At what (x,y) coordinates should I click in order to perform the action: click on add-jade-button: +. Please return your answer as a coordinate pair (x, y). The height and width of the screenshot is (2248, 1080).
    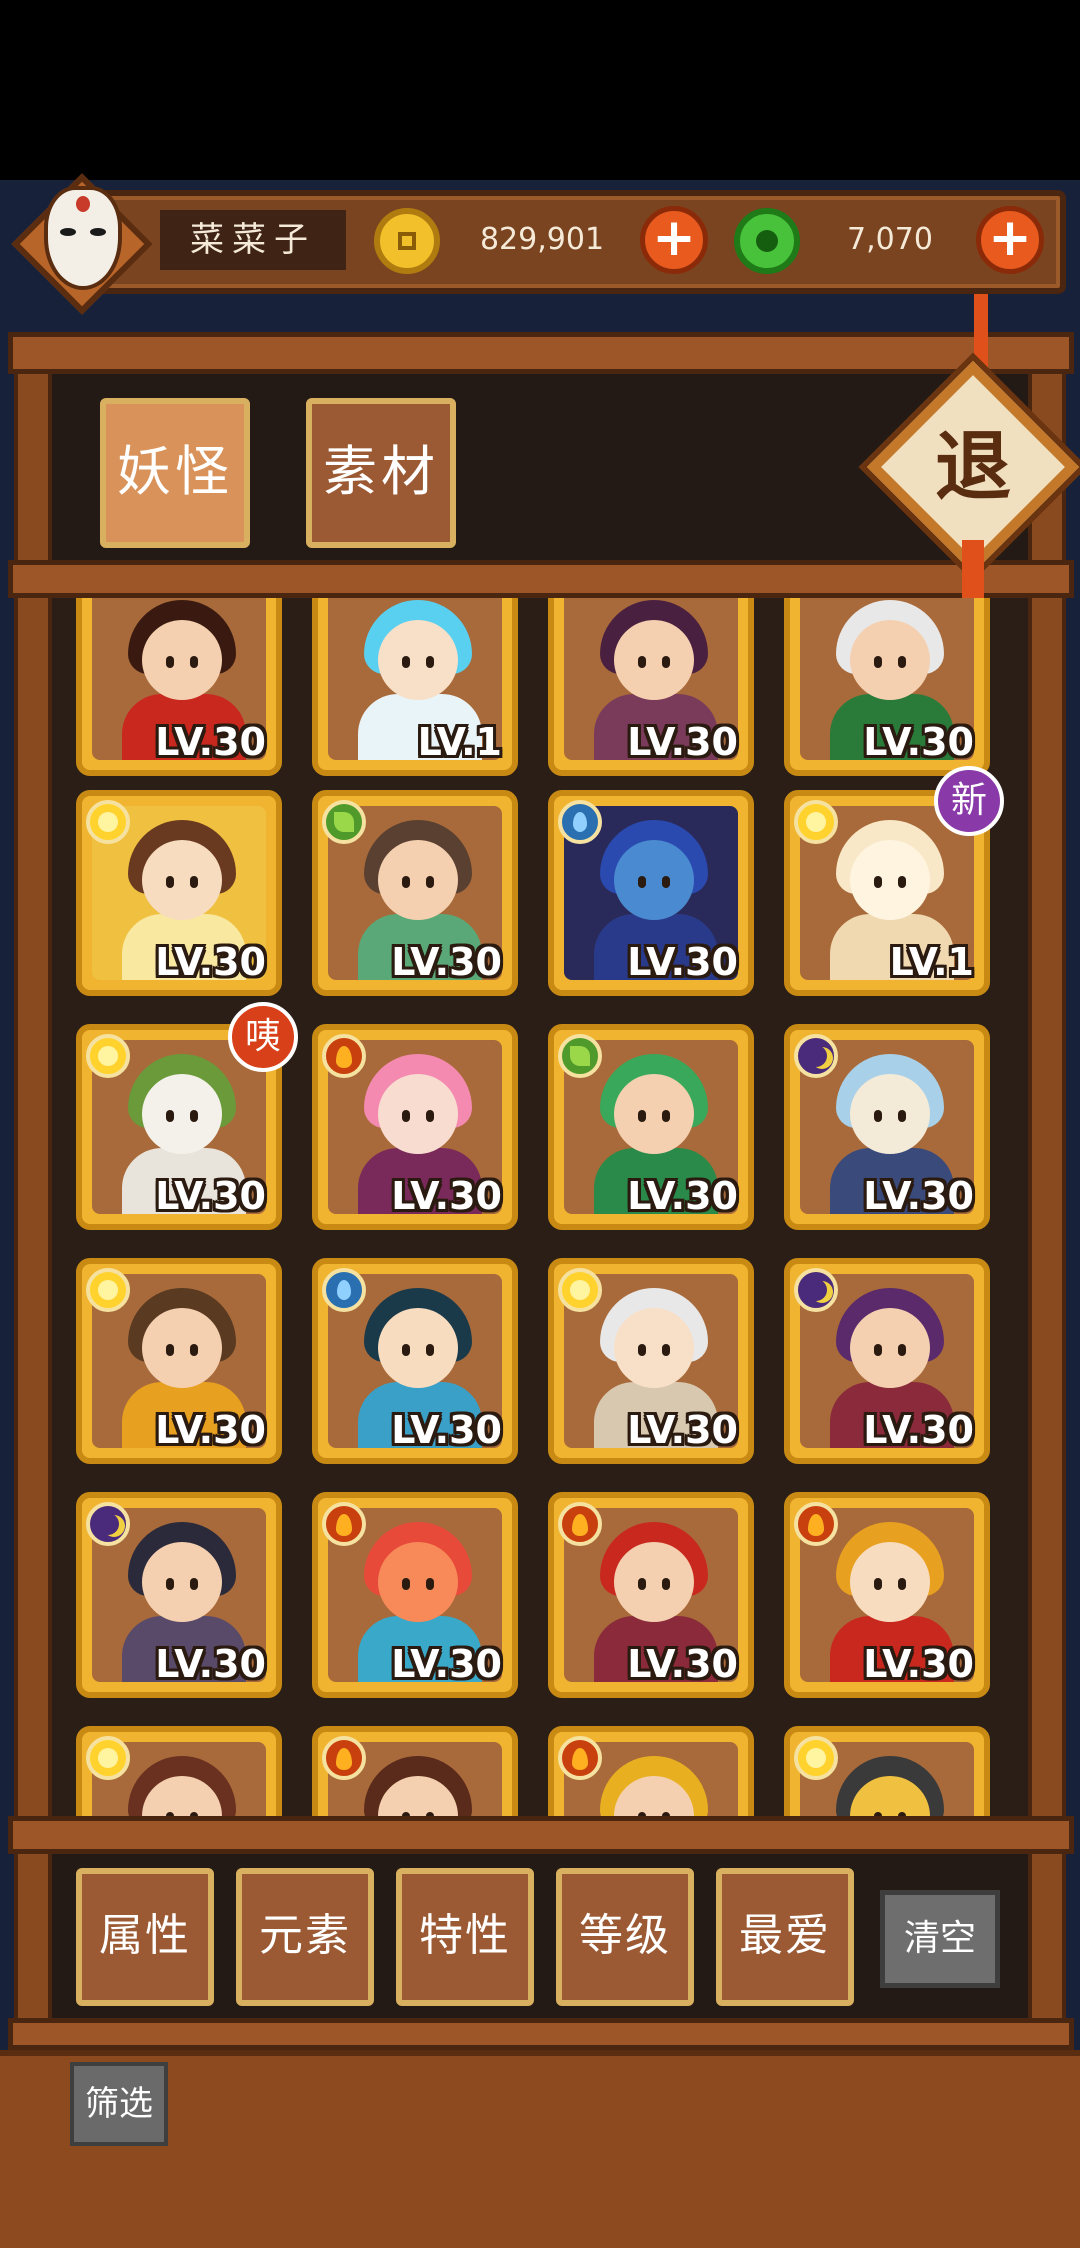
    Looking at the image, I should click on (1010, 240).